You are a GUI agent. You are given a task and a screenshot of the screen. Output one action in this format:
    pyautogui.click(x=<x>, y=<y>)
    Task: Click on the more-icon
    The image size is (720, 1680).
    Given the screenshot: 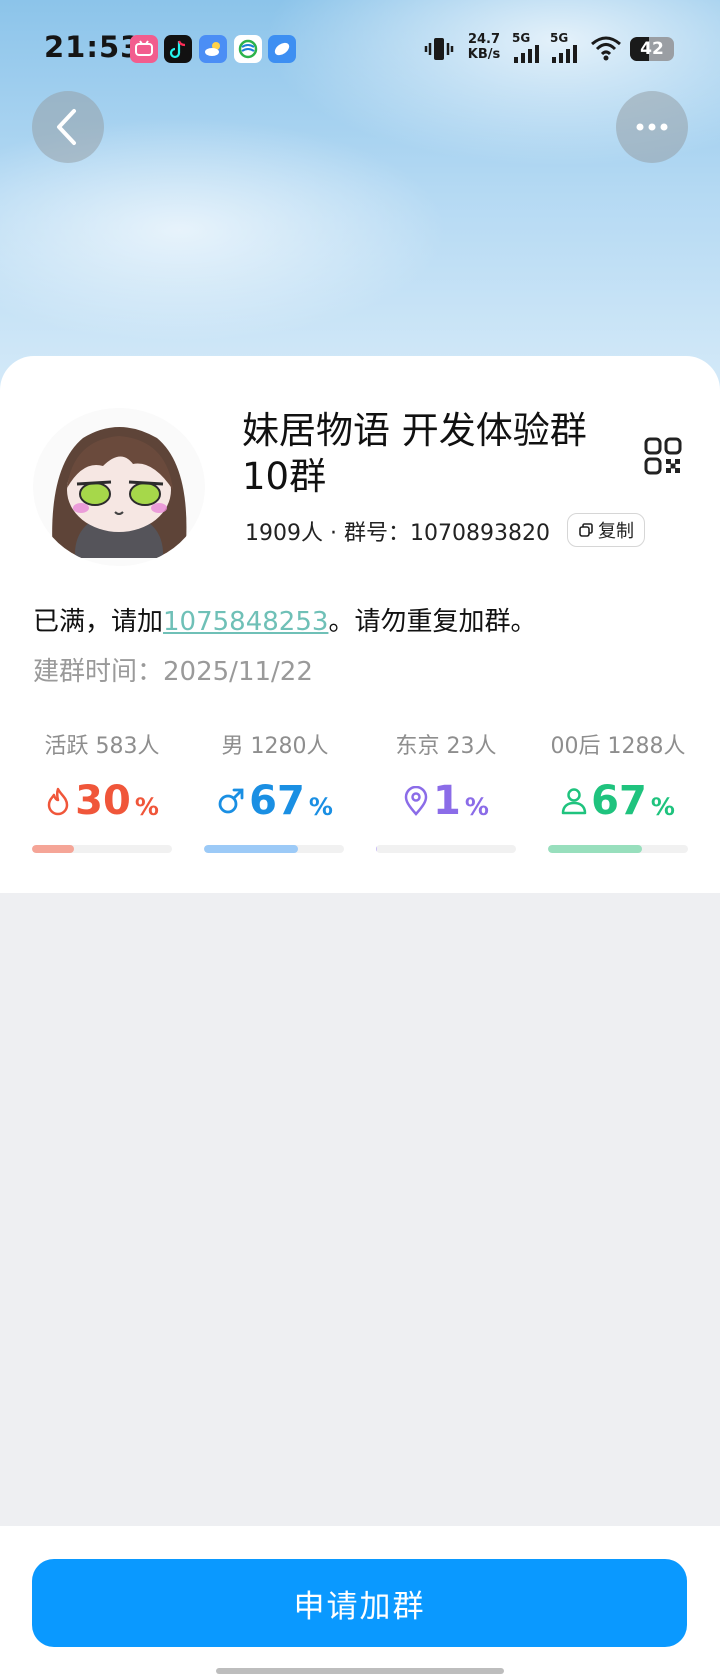 What is the action you would take?
    pyautogui.click(x=652, y=127)
    